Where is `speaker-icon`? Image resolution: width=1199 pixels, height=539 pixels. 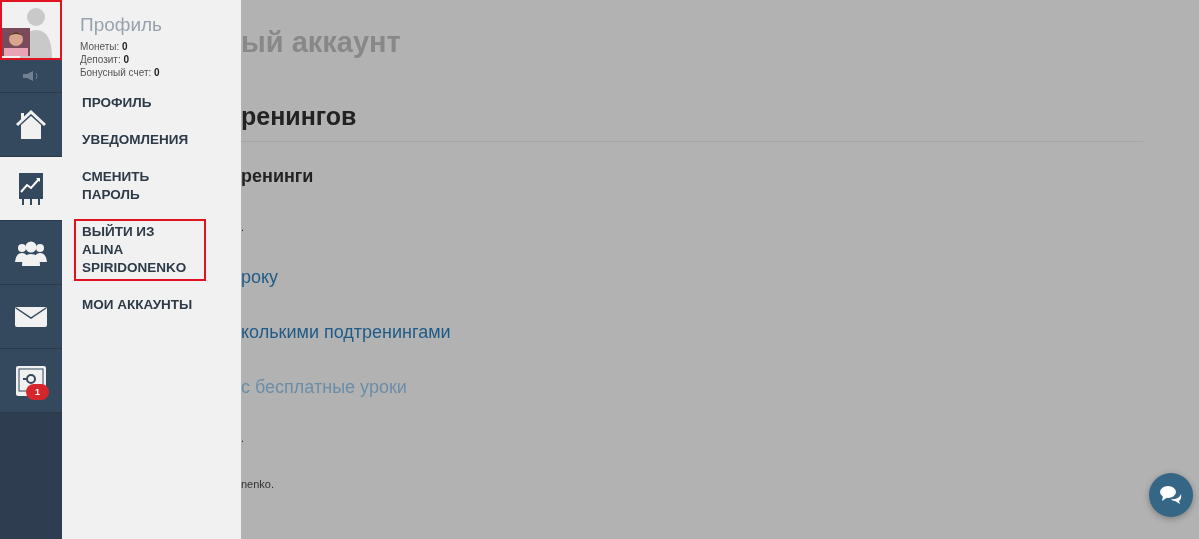 speaker-icon is located at coordinates (31, 76).